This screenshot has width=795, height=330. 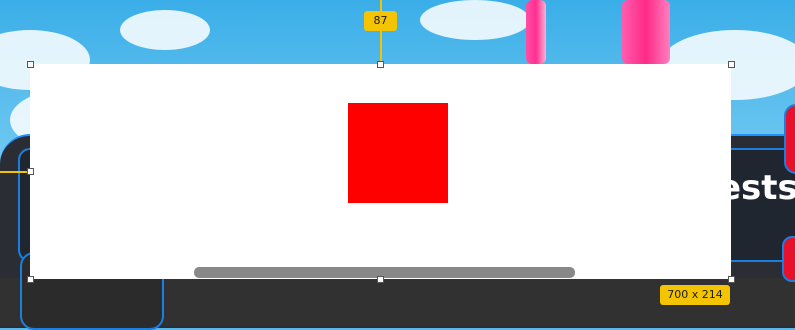 What do you see at coordinates (30, 279) in the screenshot?
I see `resize-handle-bottom-left` at bounding box center [30, 279].